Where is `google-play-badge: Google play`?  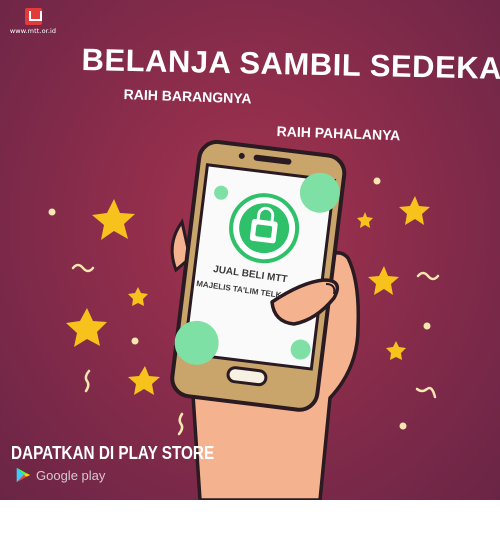
google-play-badge: Google play is located at coordinates (59, 475).